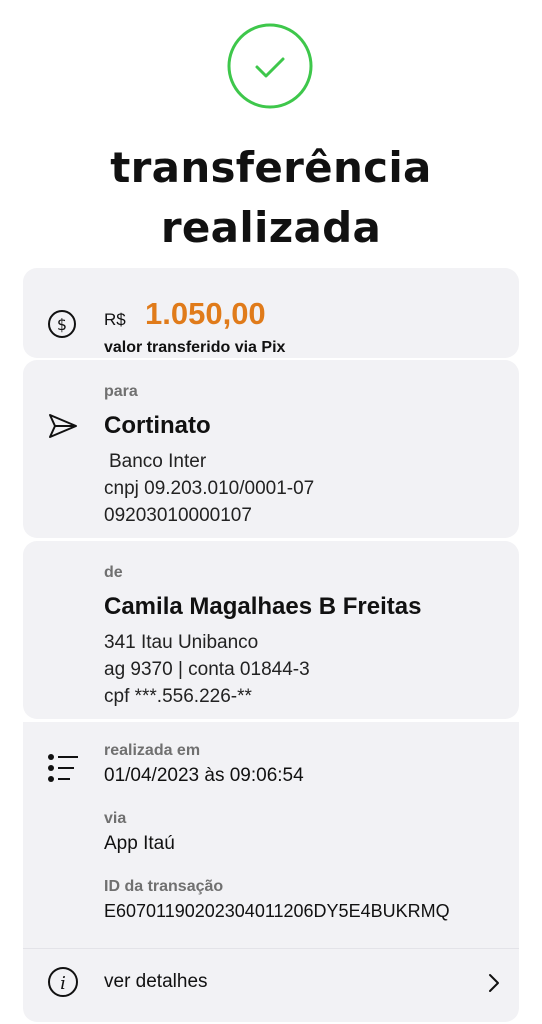 This screenshot has width=542, height=1024. What do you see at coordinates (271, 227) in the screenshot?
I see `title-line-2: realizada` at bounding box center [271, 227].